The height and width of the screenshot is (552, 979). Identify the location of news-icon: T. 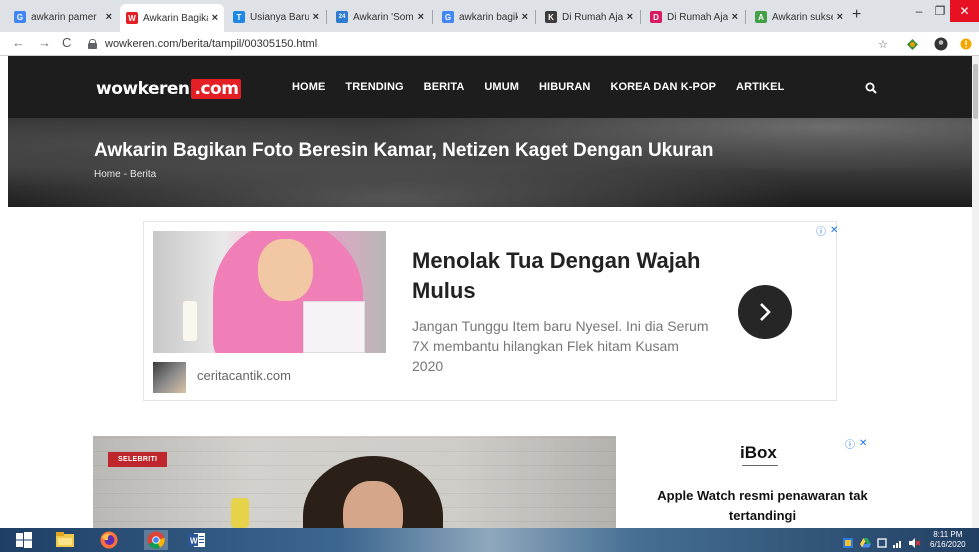
(239, 17).